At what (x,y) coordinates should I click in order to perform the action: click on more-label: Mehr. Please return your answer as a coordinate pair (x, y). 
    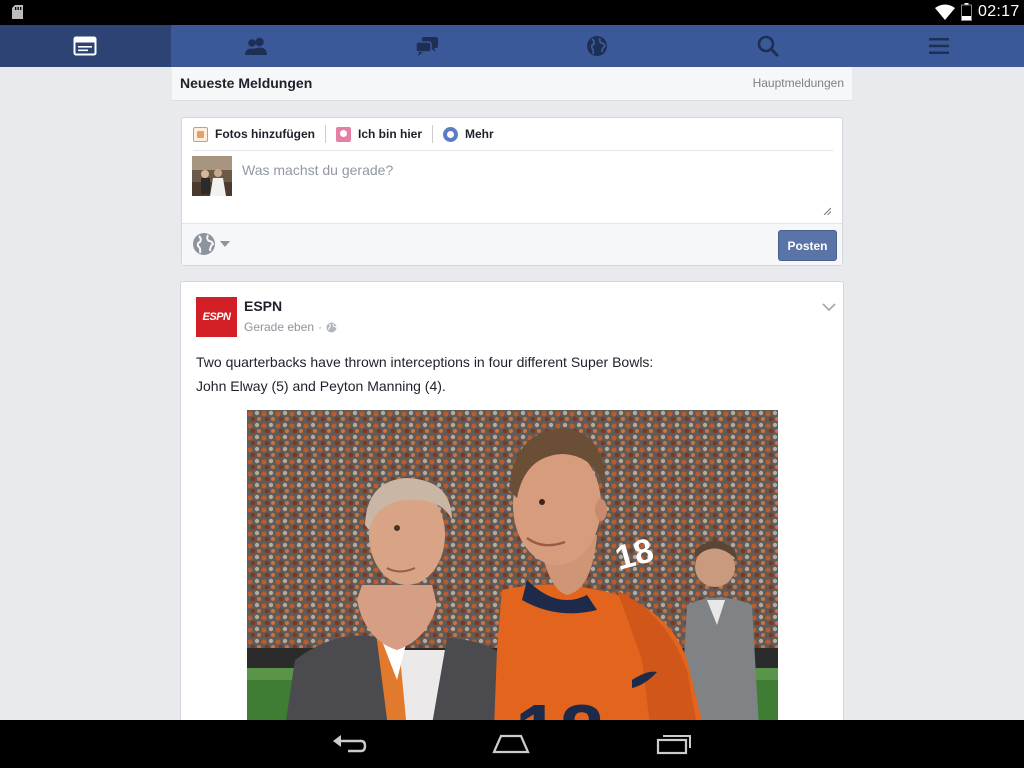
    Looking at the image, I should click on (479, 134).